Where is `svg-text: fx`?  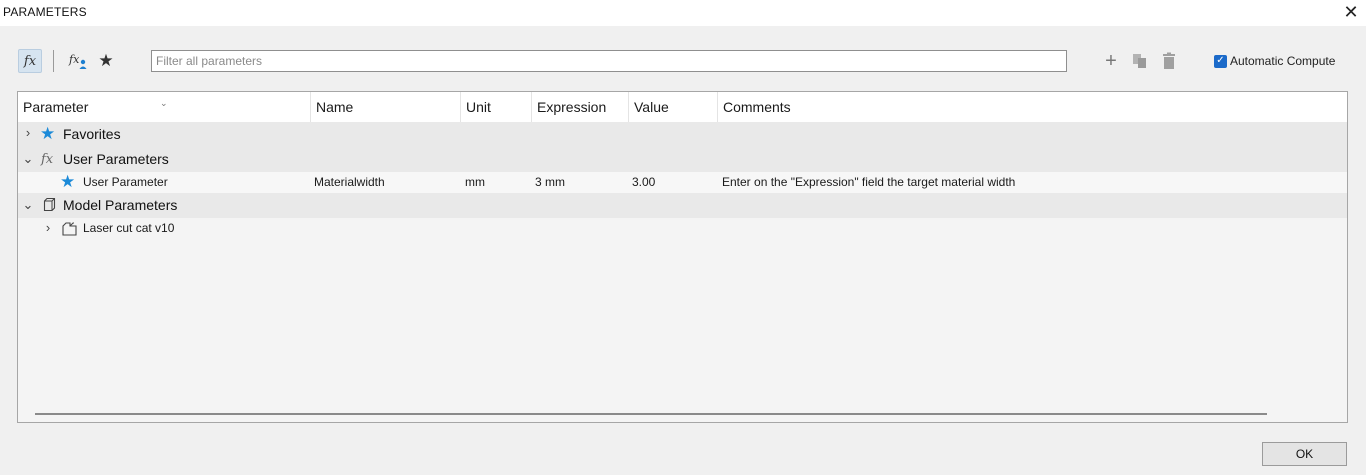
svg-text: fx is located at coordinates (74, 59).